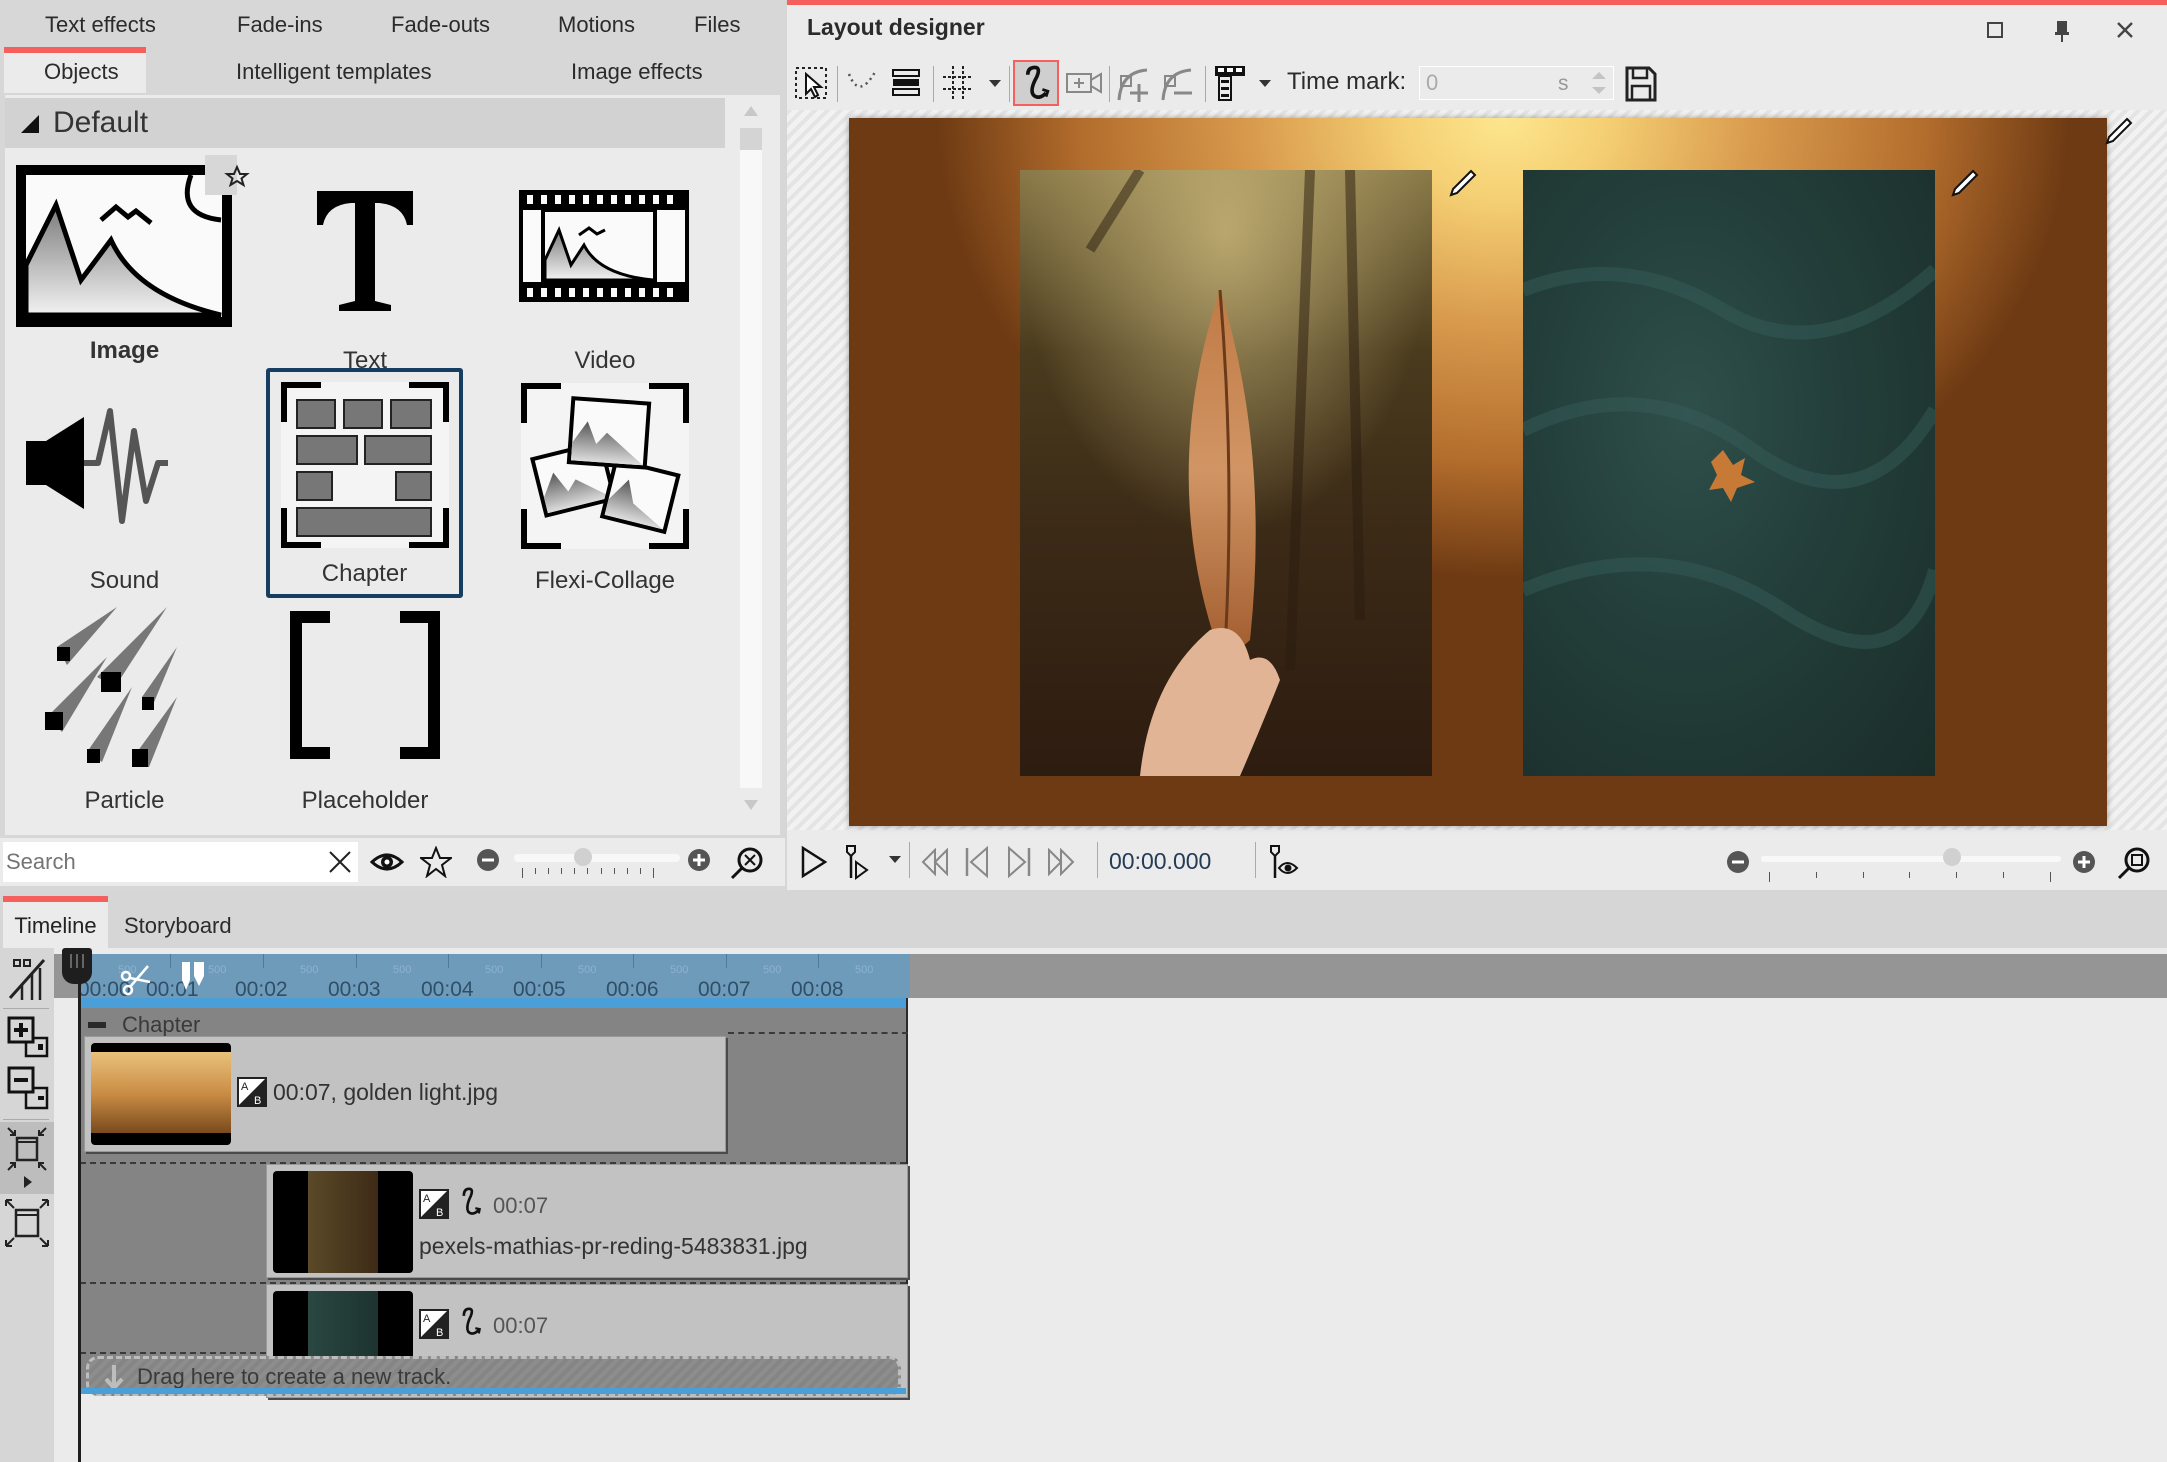 The width and height of the screenshot is (2167, 1462). I want to click on pin-icon, so click(2062, 30).